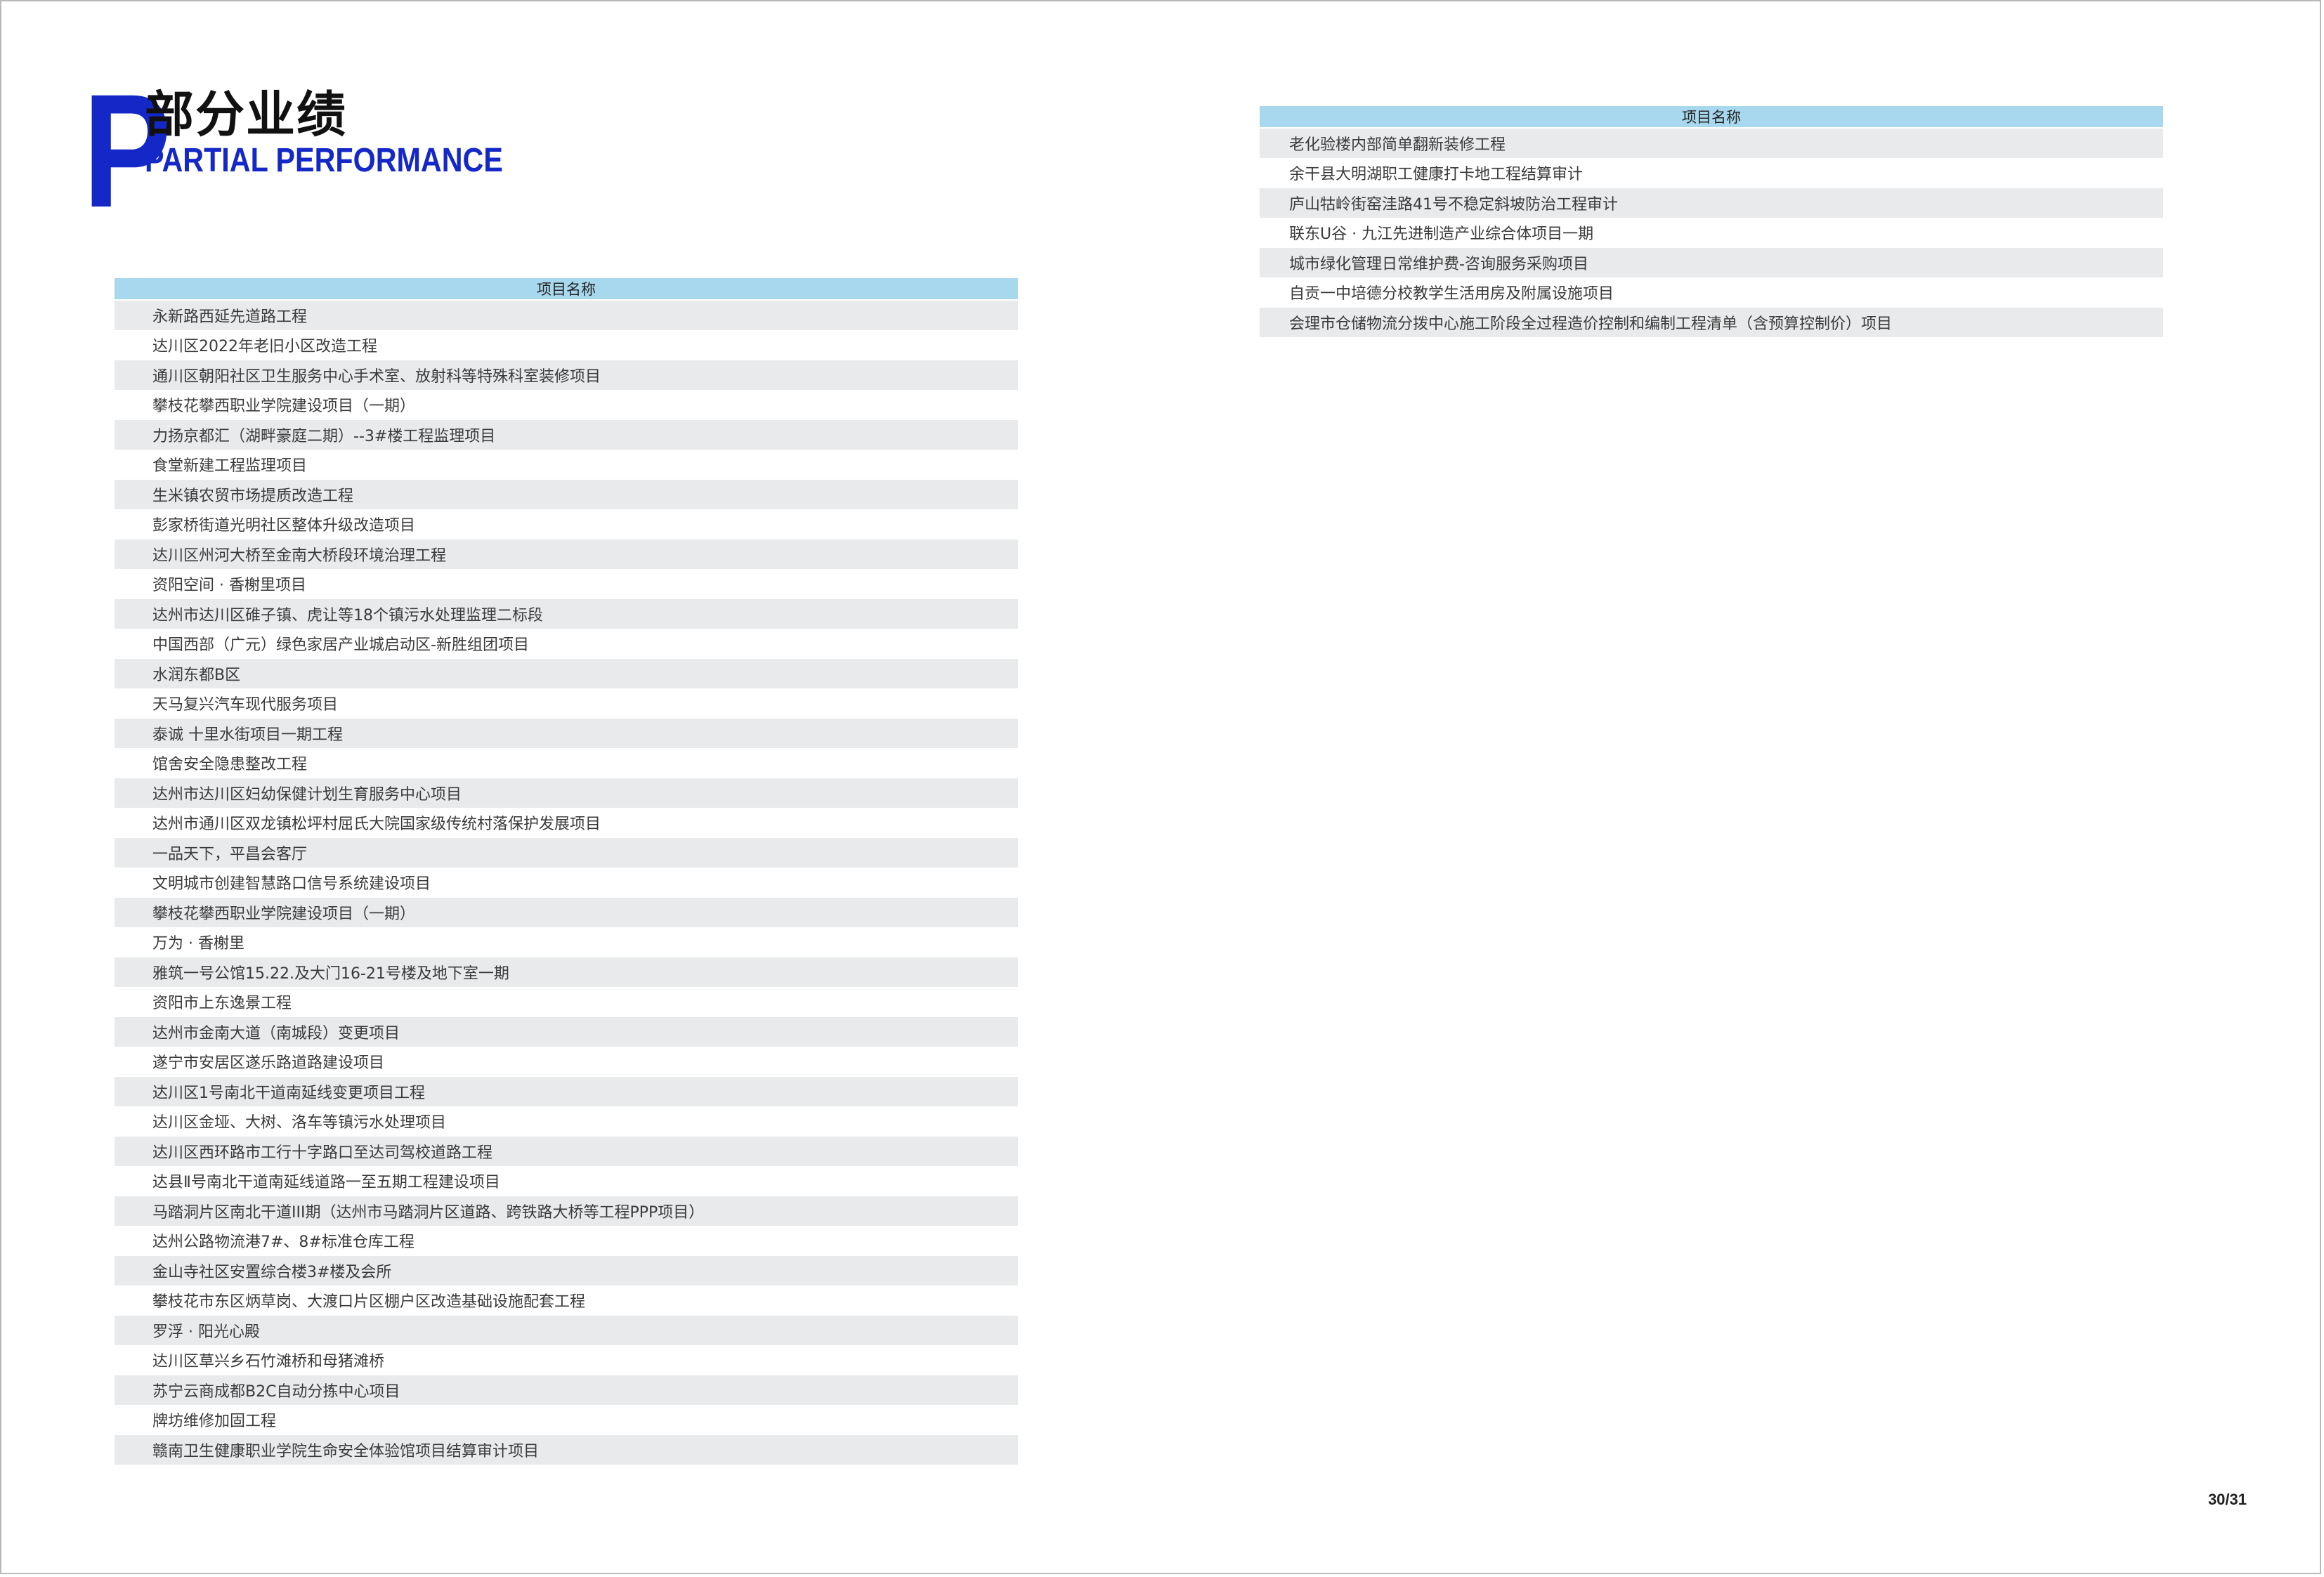 This screenshot has height=1577, width=2324. I want to click on table-row: 达川区西环路市工行十字路口至达司驾校道路工程, so click(566, 1151).